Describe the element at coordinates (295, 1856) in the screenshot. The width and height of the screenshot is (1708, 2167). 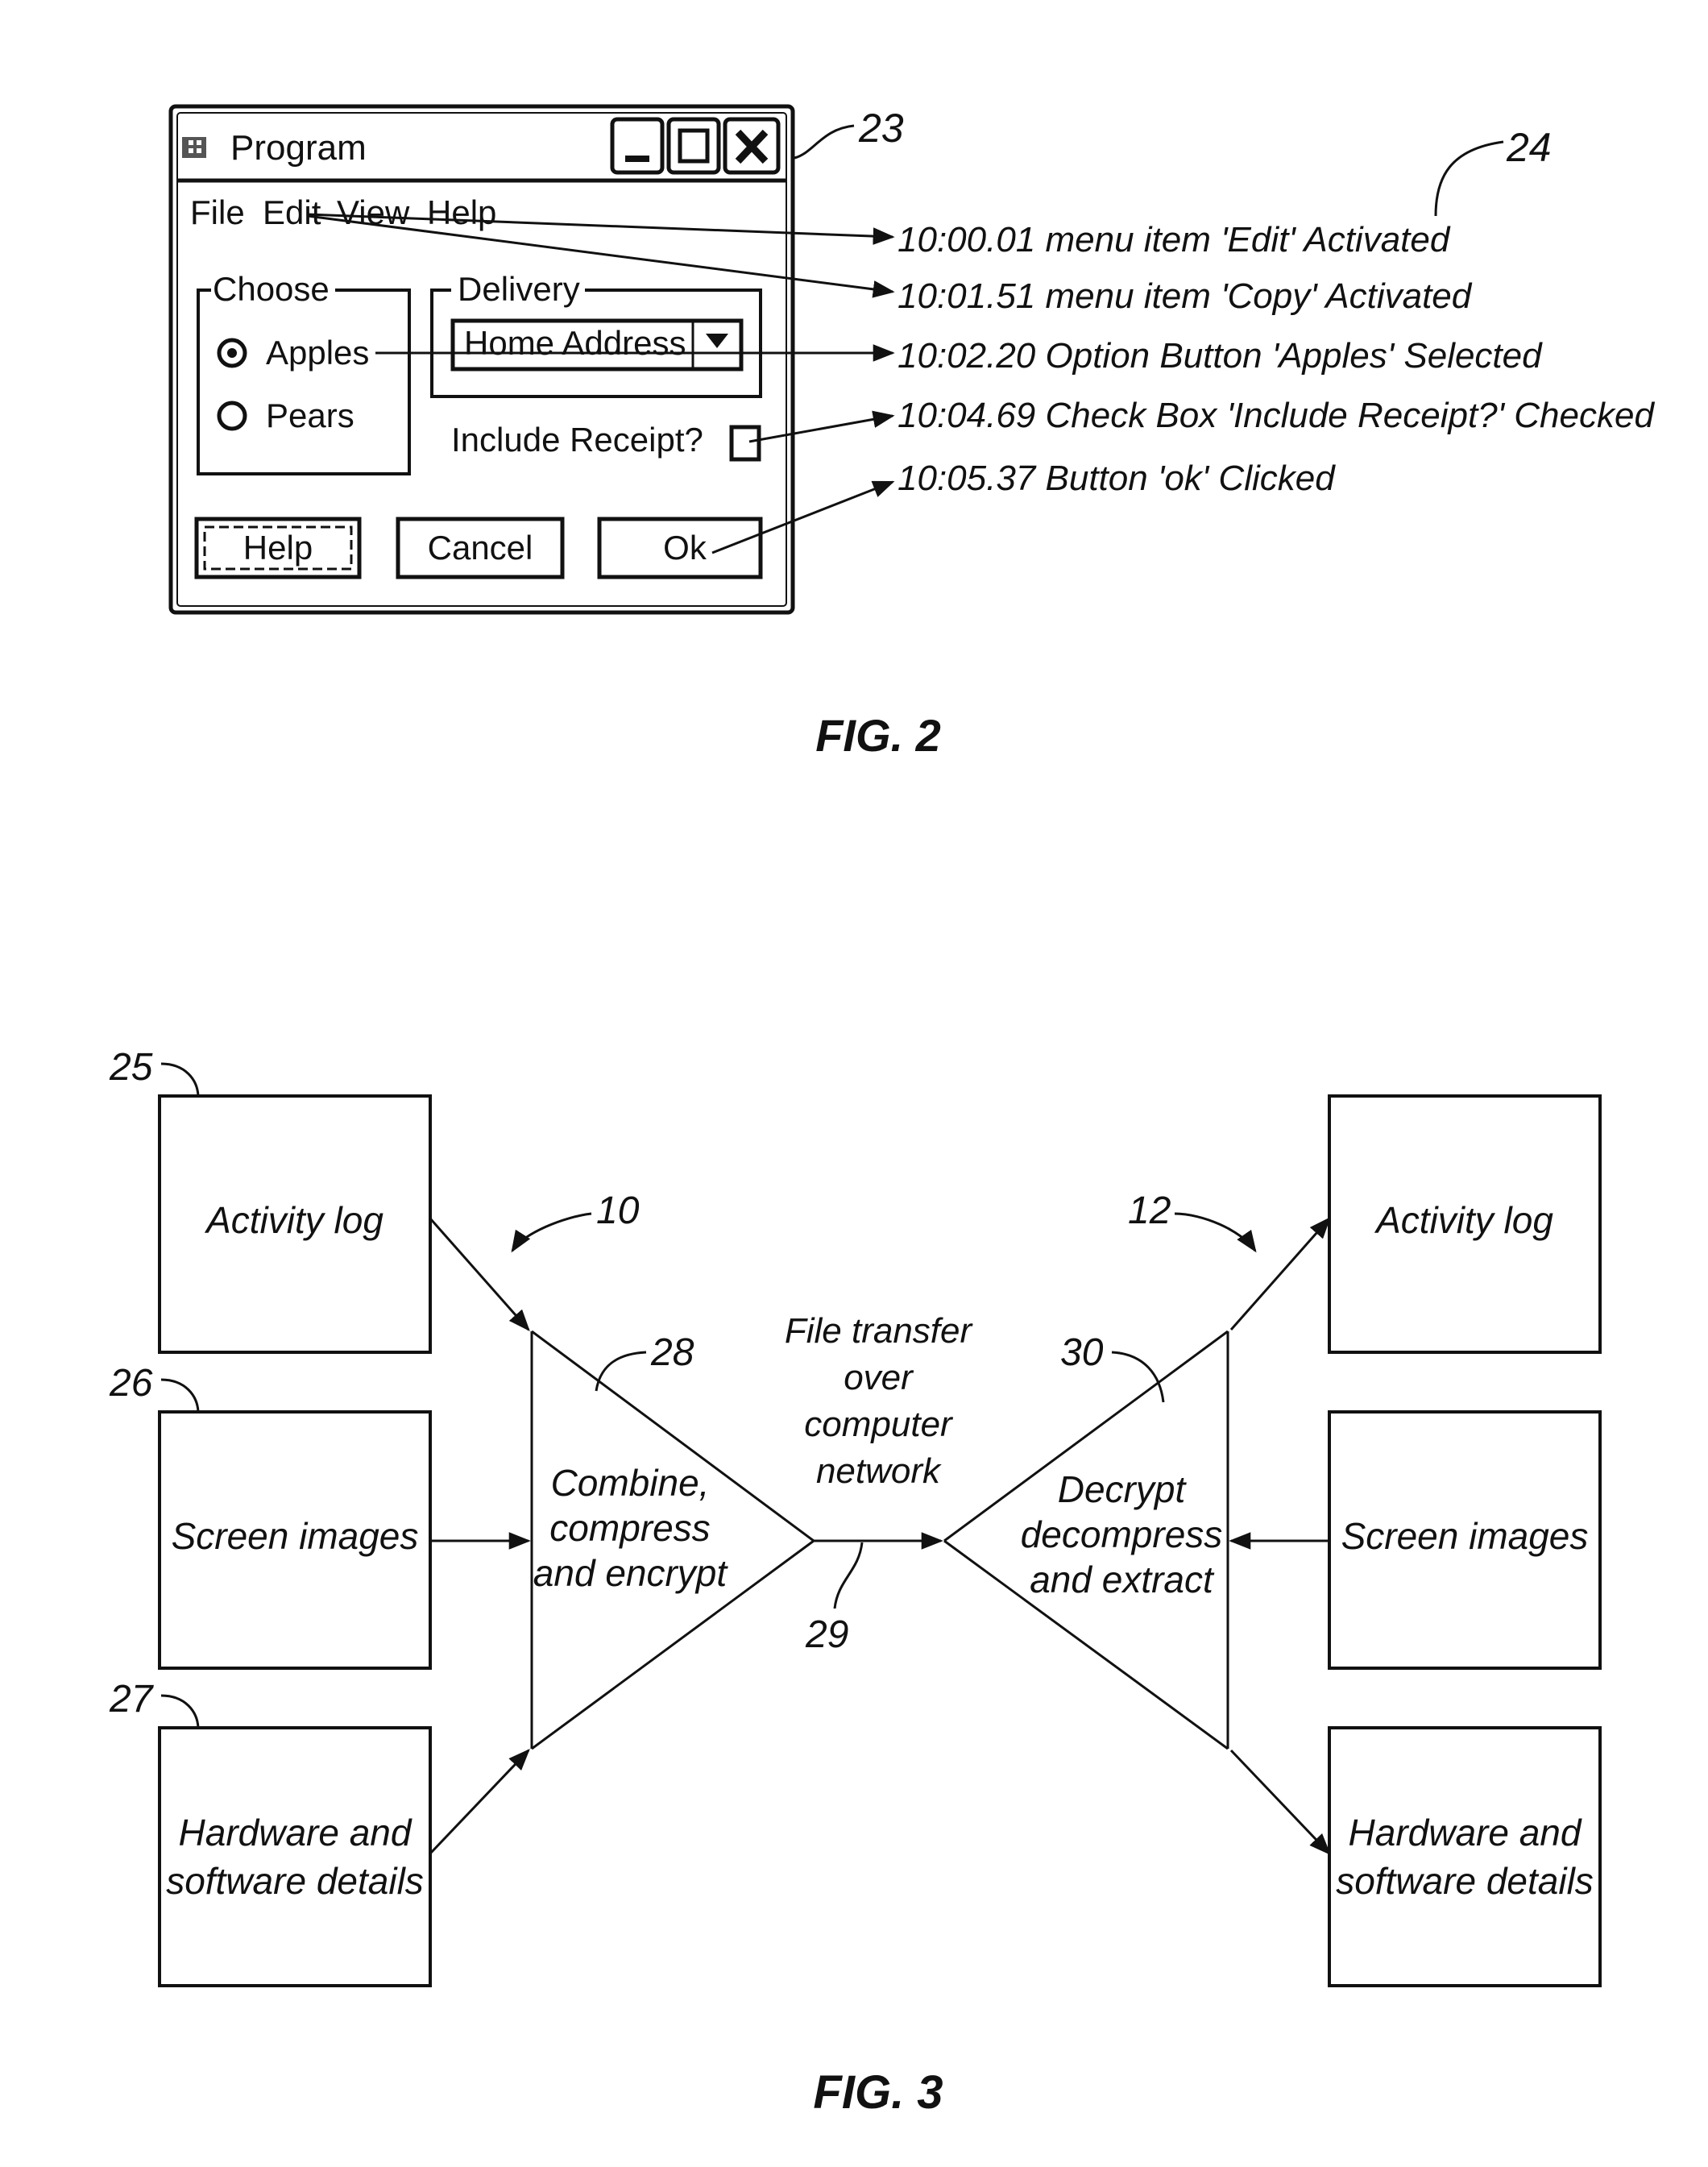
I see `input-box-hardware-software` at that location.